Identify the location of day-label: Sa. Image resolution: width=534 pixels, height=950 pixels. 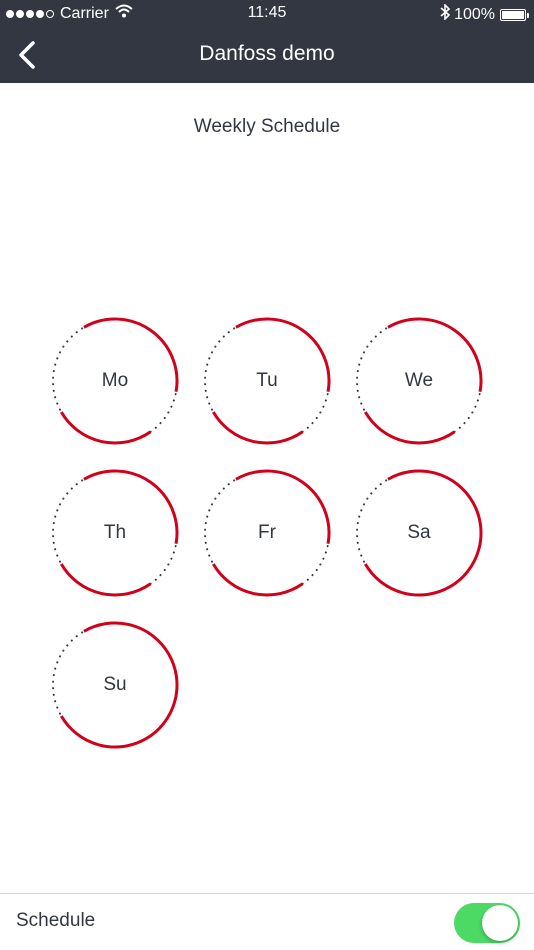
(419, 532).